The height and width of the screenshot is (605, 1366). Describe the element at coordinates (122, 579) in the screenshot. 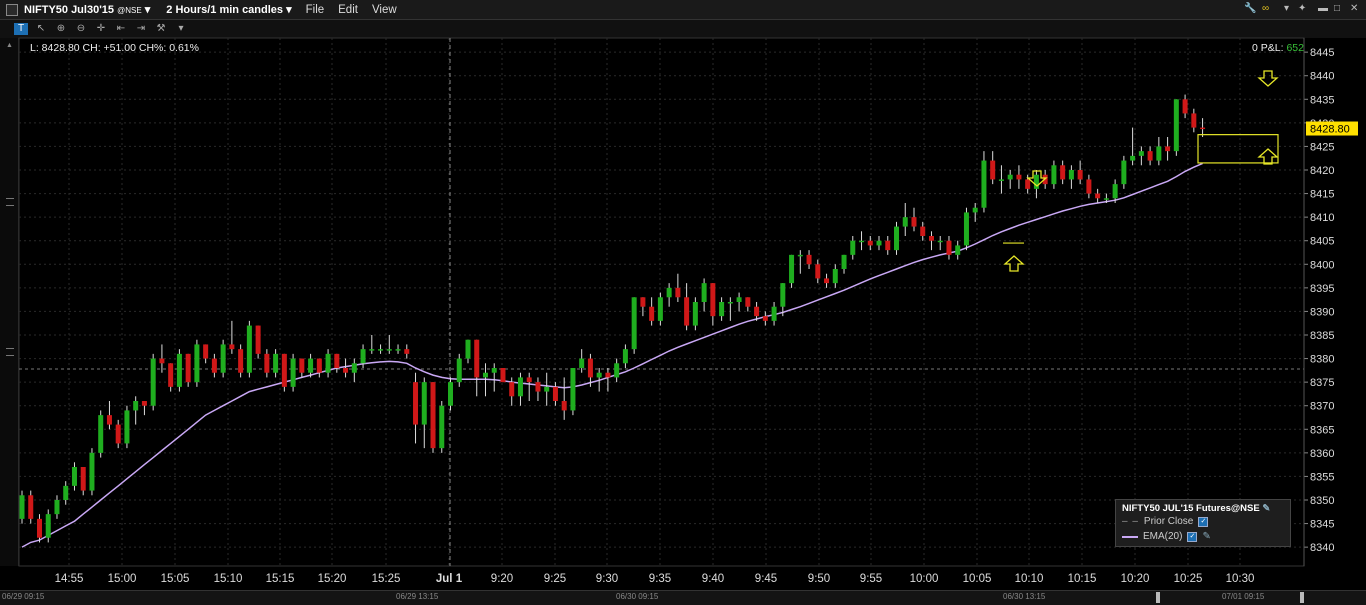

I see `x-tick-label: 15:00` at that location.